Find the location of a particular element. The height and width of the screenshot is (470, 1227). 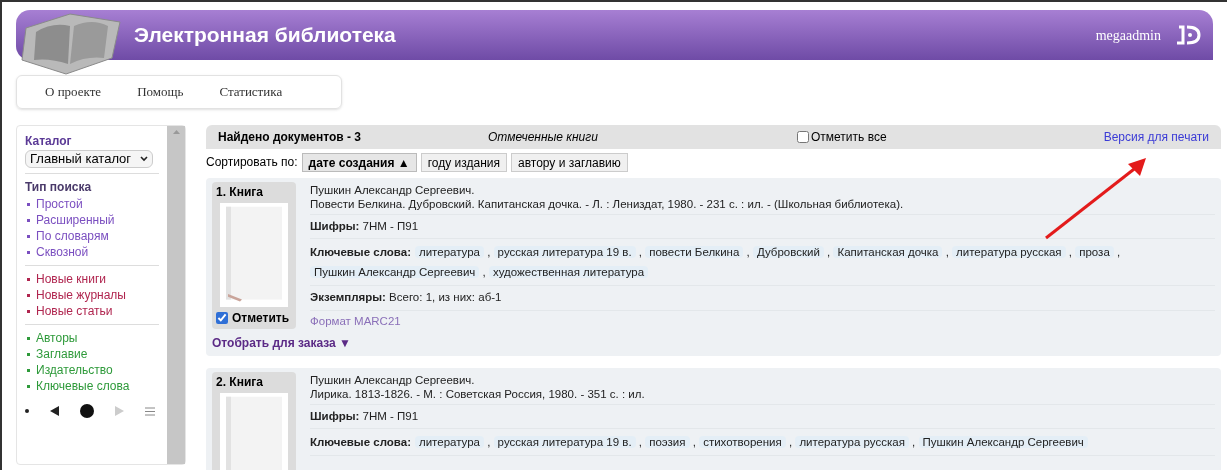

catalog-select: Главный каталог is located at coordinates (89, 159).